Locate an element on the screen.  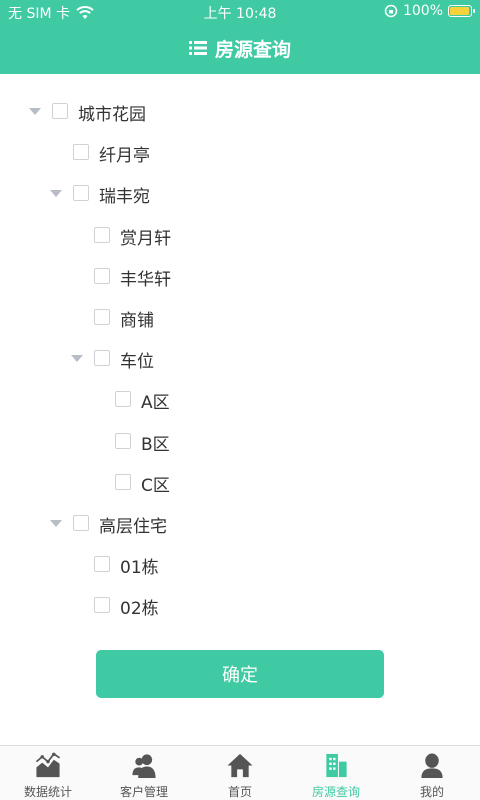
battery-icon is located at coordinates (461, 11).